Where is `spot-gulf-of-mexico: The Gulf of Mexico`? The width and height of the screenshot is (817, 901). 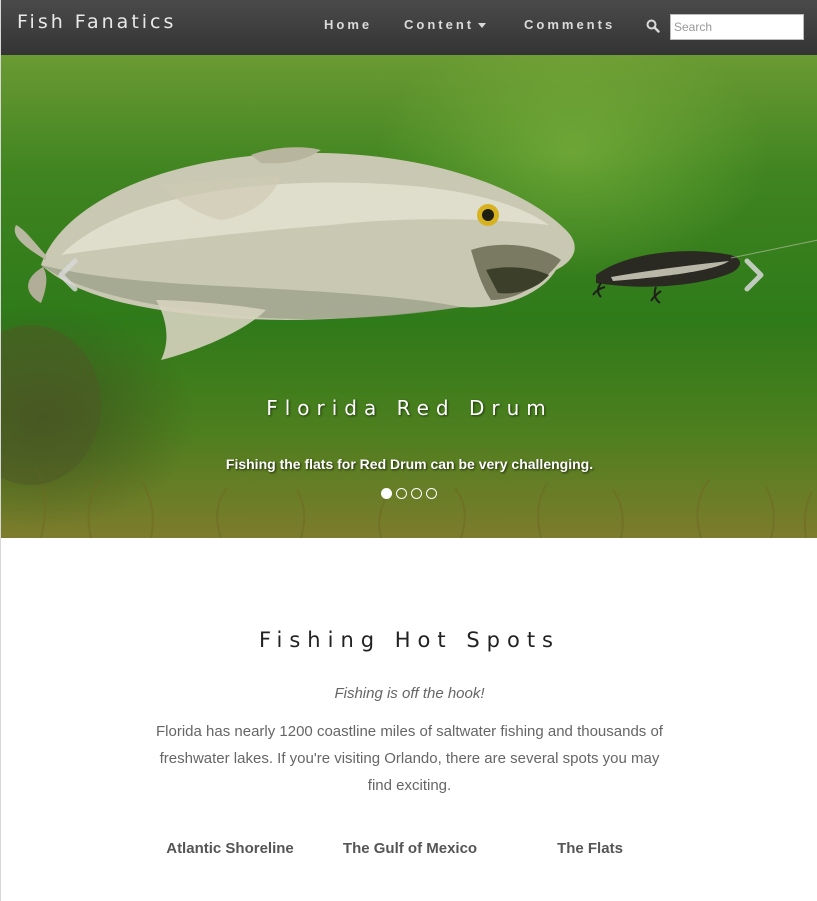
spot-gulf-of-mexico: The Gulf of Mexico is located at coordinates (410, 848).